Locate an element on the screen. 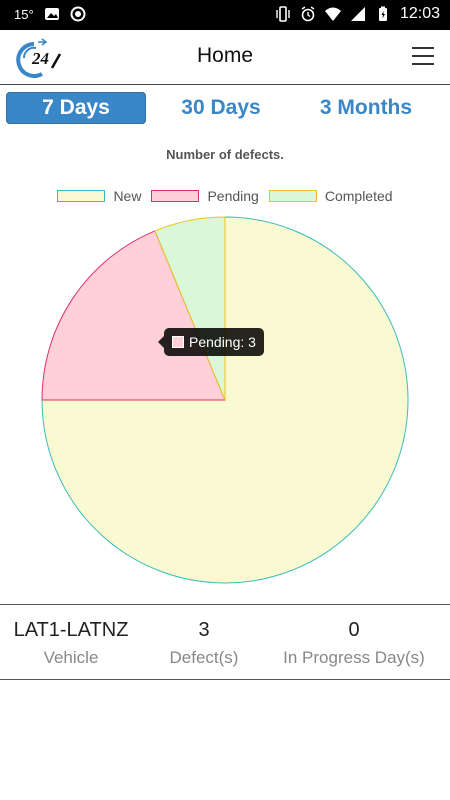  hamburger-menu-icon is located at coordinates (423, 56).